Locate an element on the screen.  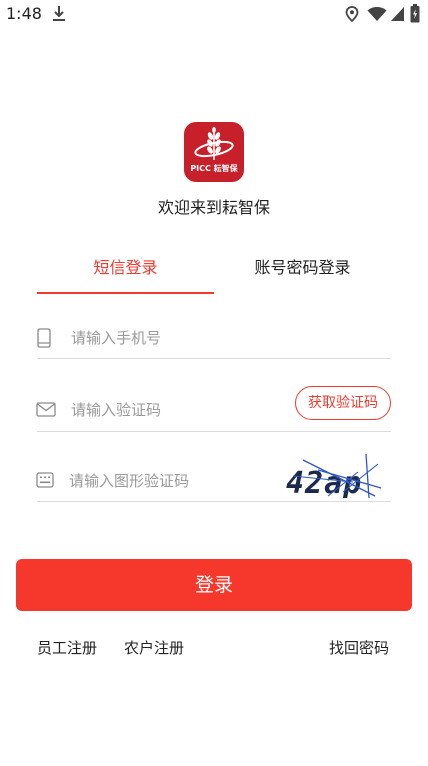
phone-underline is located at coordinates (214, 358).